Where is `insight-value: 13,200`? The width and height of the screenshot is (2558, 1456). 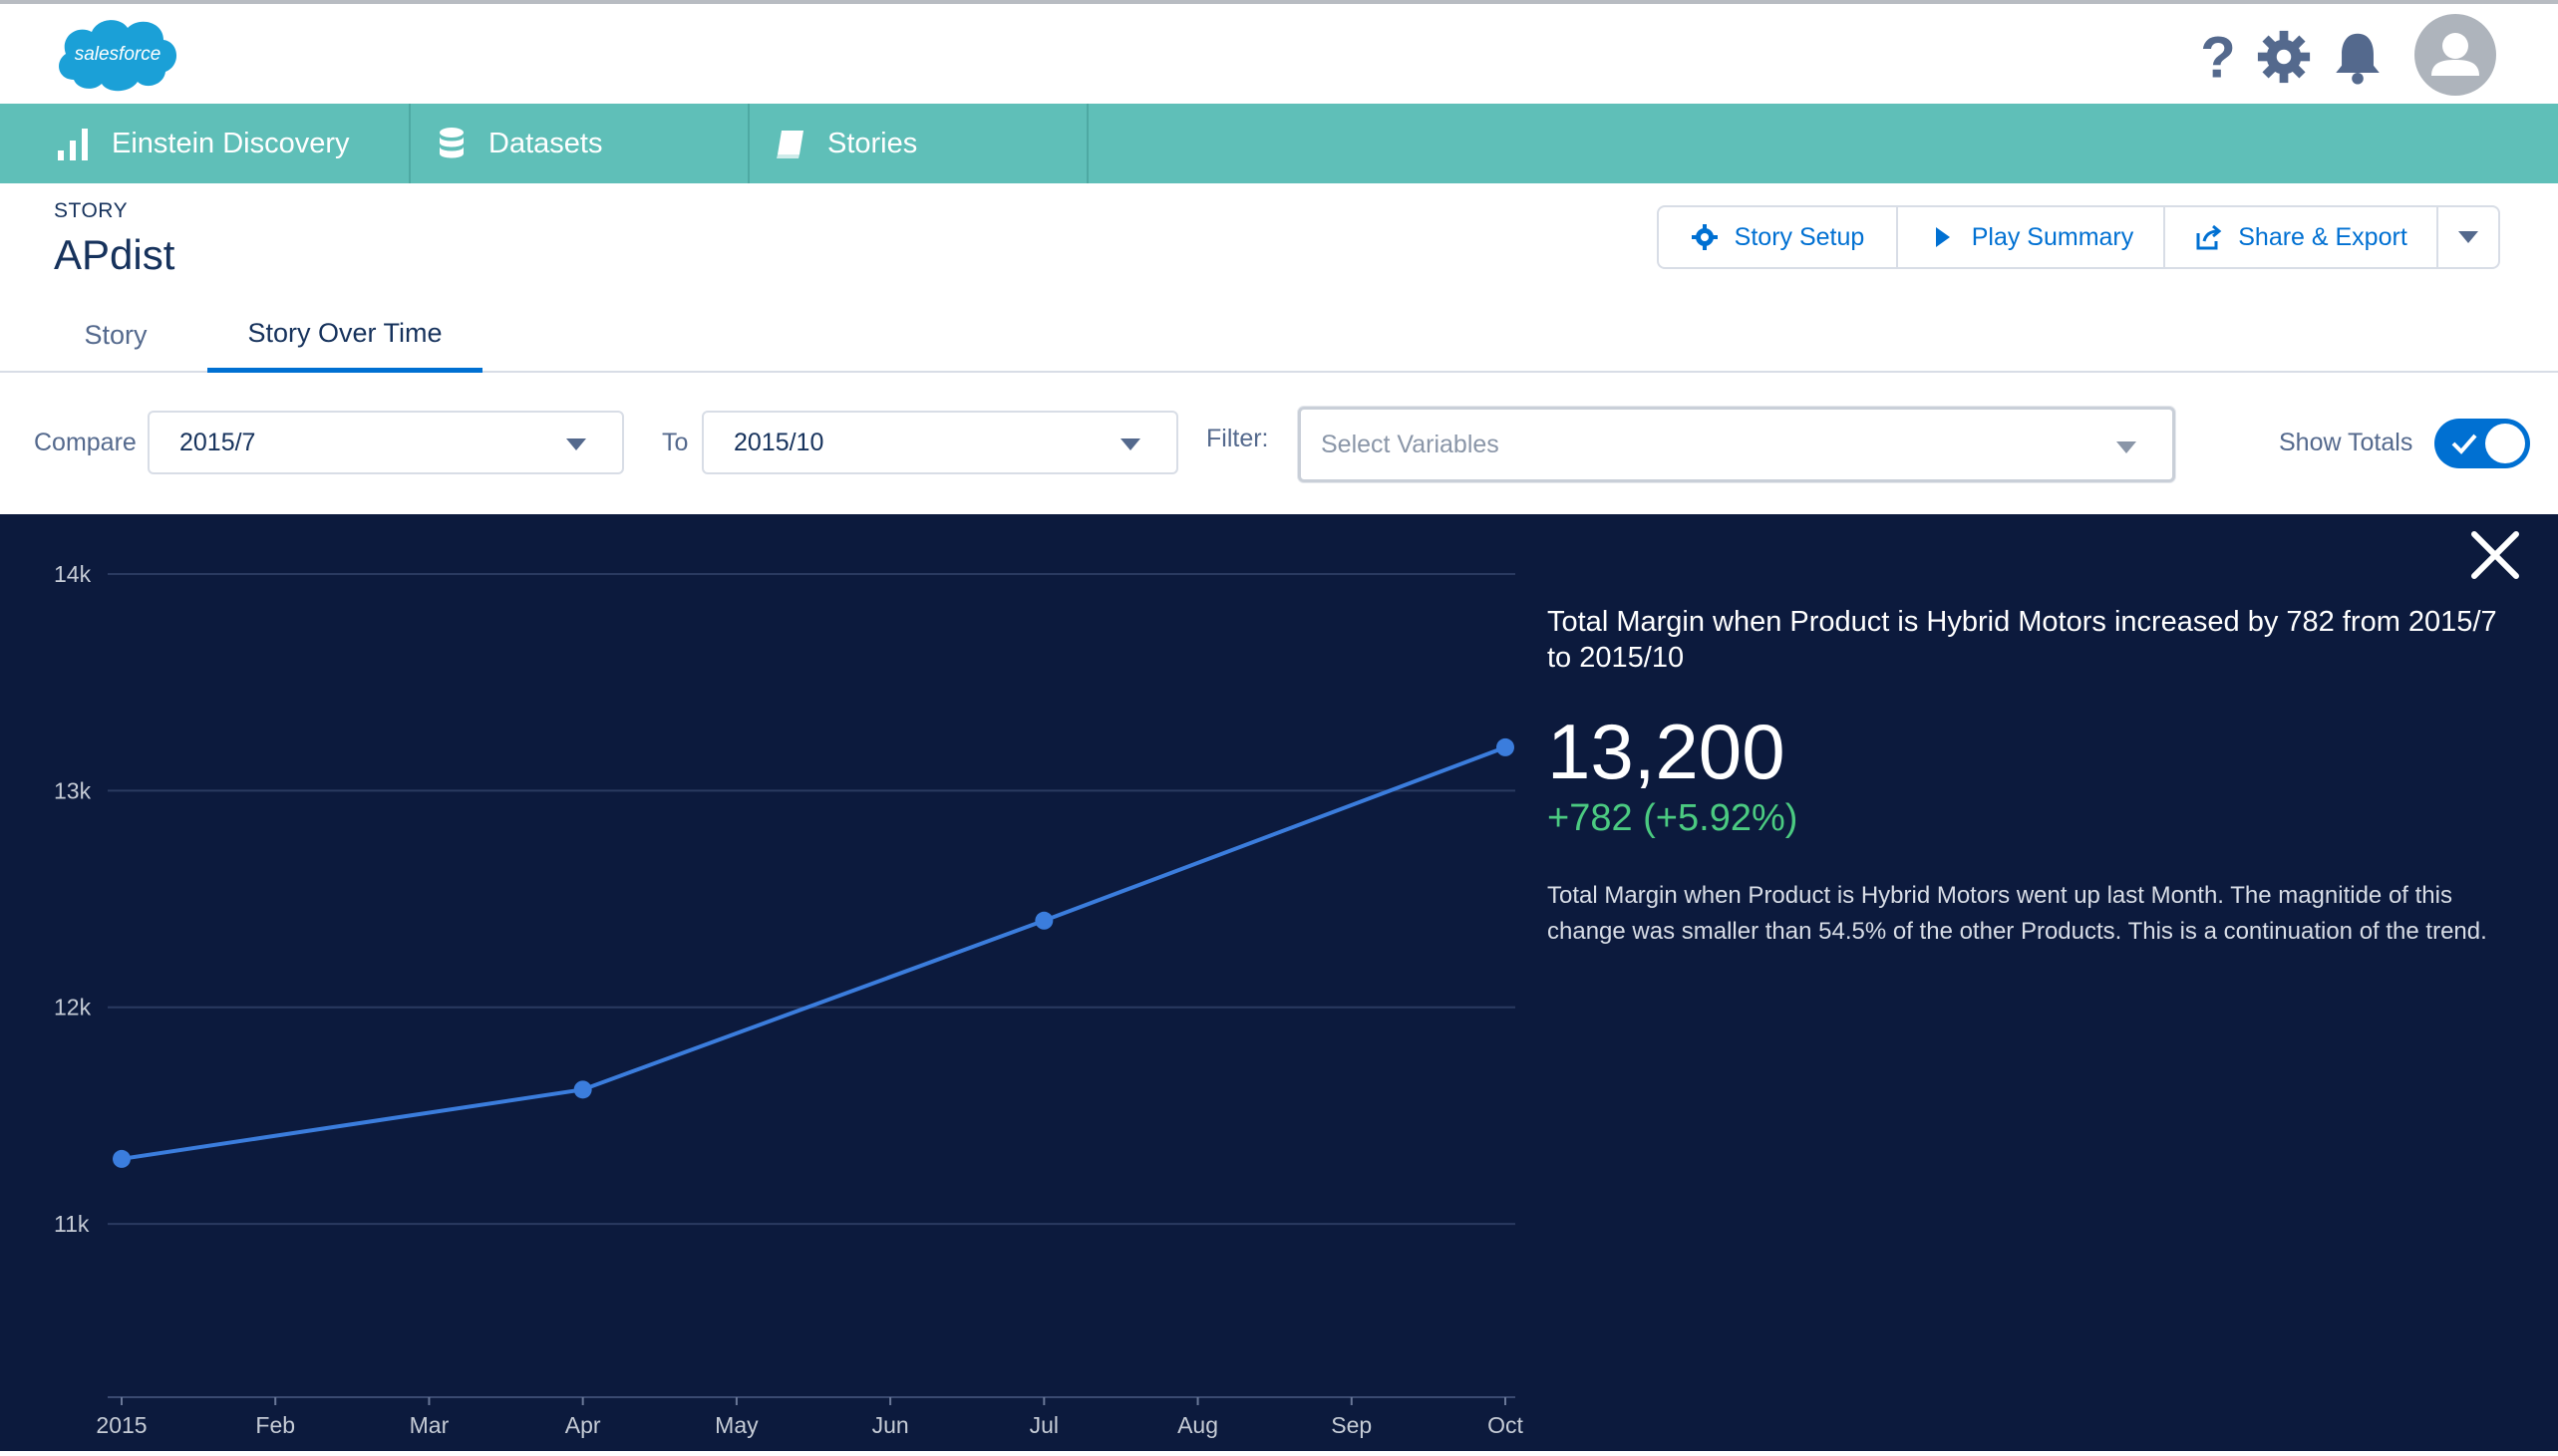
insight-value: 13,200 is located at coordinates (1666, 751).